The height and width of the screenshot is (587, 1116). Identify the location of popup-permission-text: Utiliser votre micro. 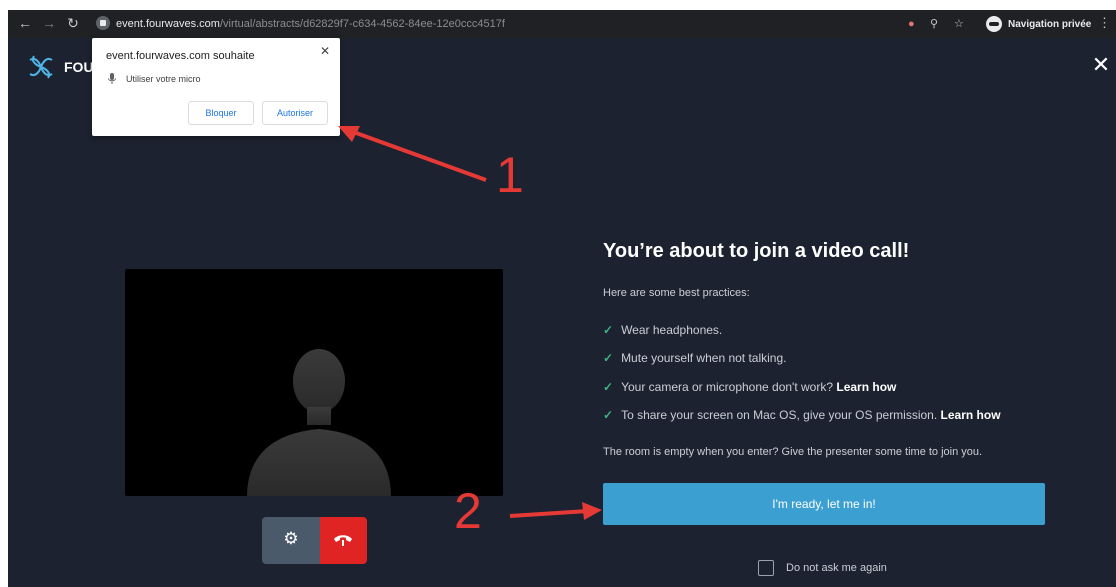
(163, 79).